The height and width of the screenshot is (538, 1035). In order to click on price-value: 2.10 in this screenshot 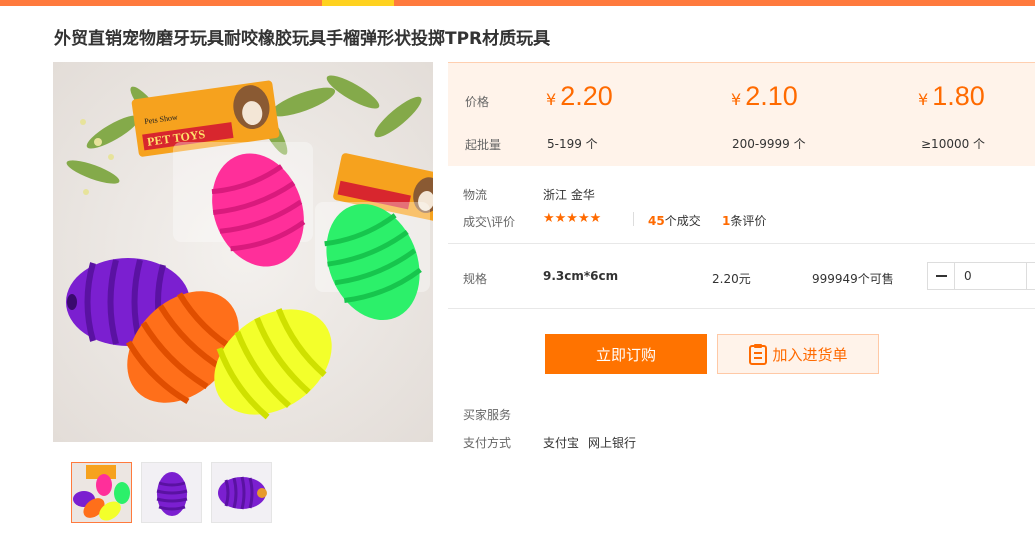, I will do `click(771, 96)`.